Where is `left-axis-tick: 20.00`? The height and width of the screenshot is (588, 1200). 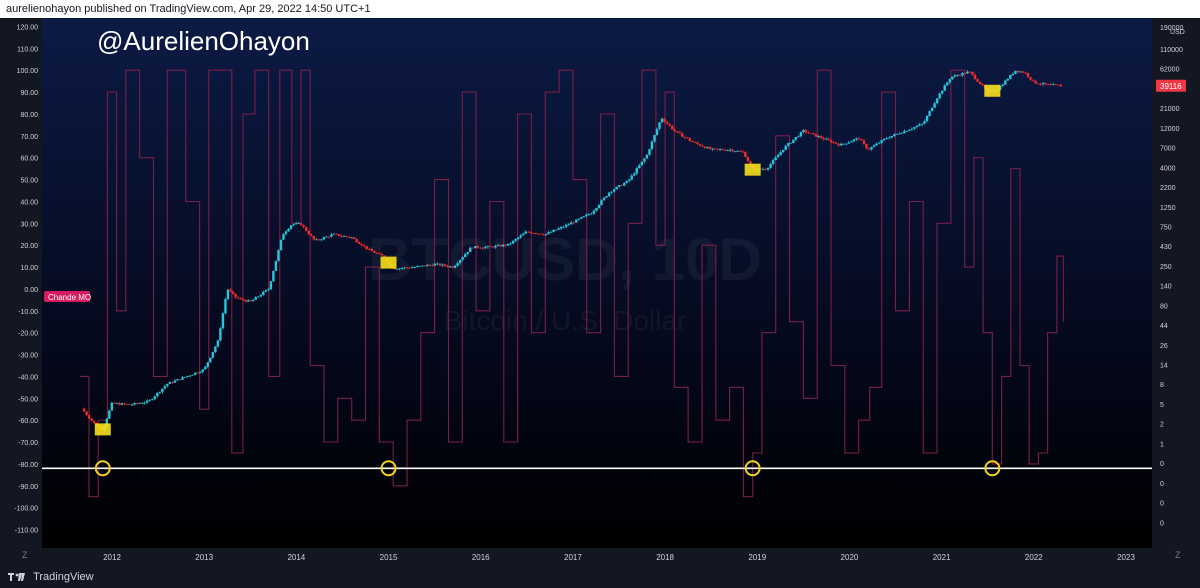 left-axis-tick: 20.00 is located at coordinates (29, 246).